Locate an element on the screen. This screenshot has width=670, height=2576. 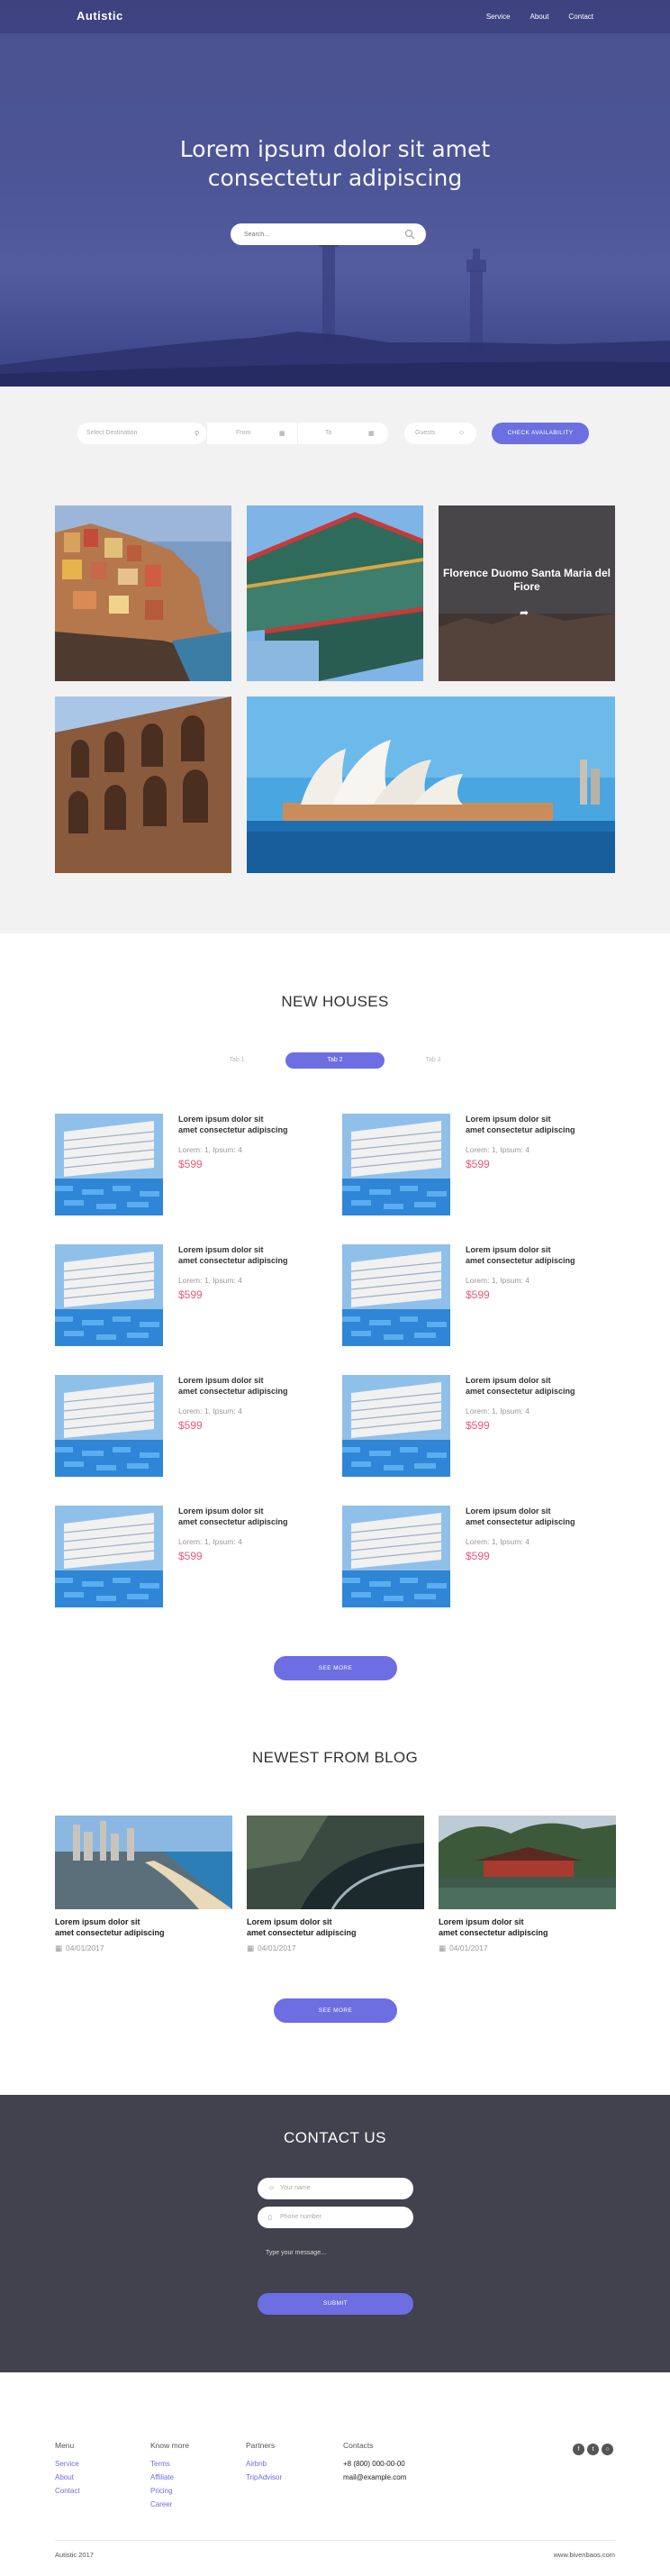
gallery-tile-florence: Florence Duomo Santa Maria del Fiore ➦ is located at coordinates (527, 593).